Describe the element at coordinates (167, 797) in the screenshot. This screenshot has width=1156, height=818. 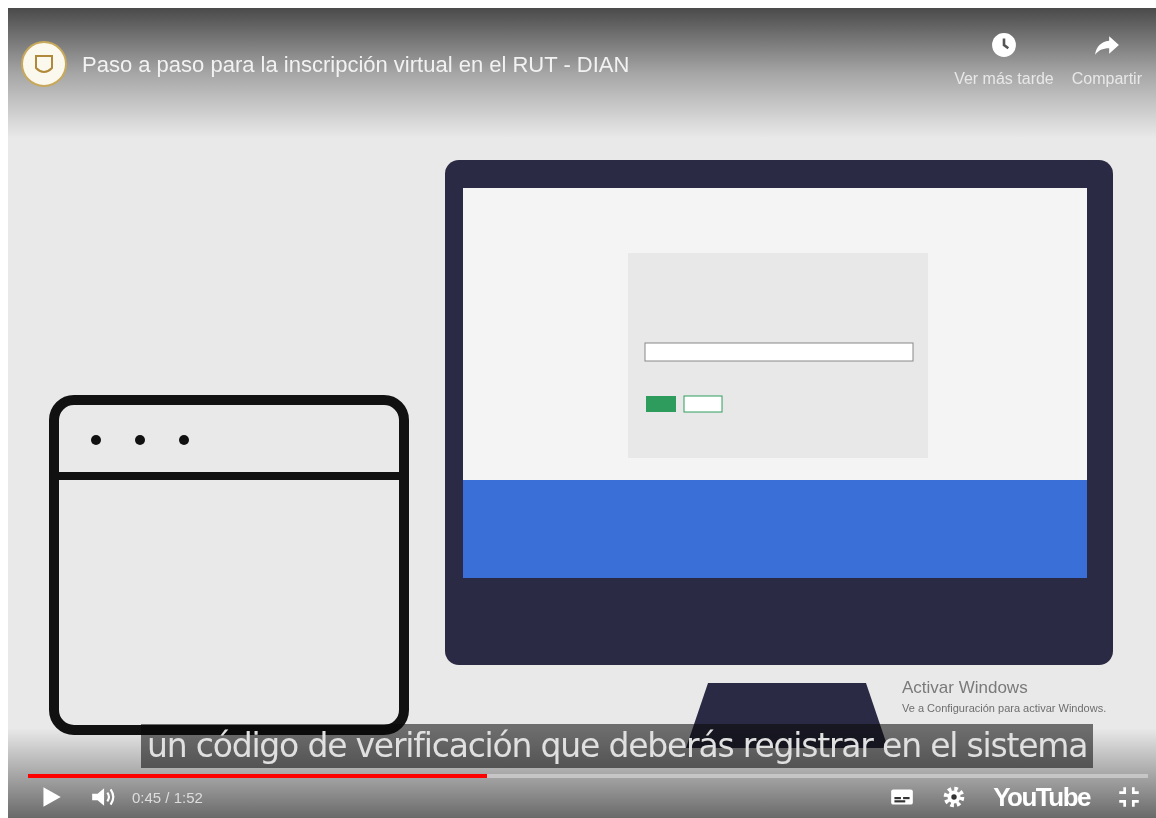
I see `time-display: 0:45 / 1:52` at that location.